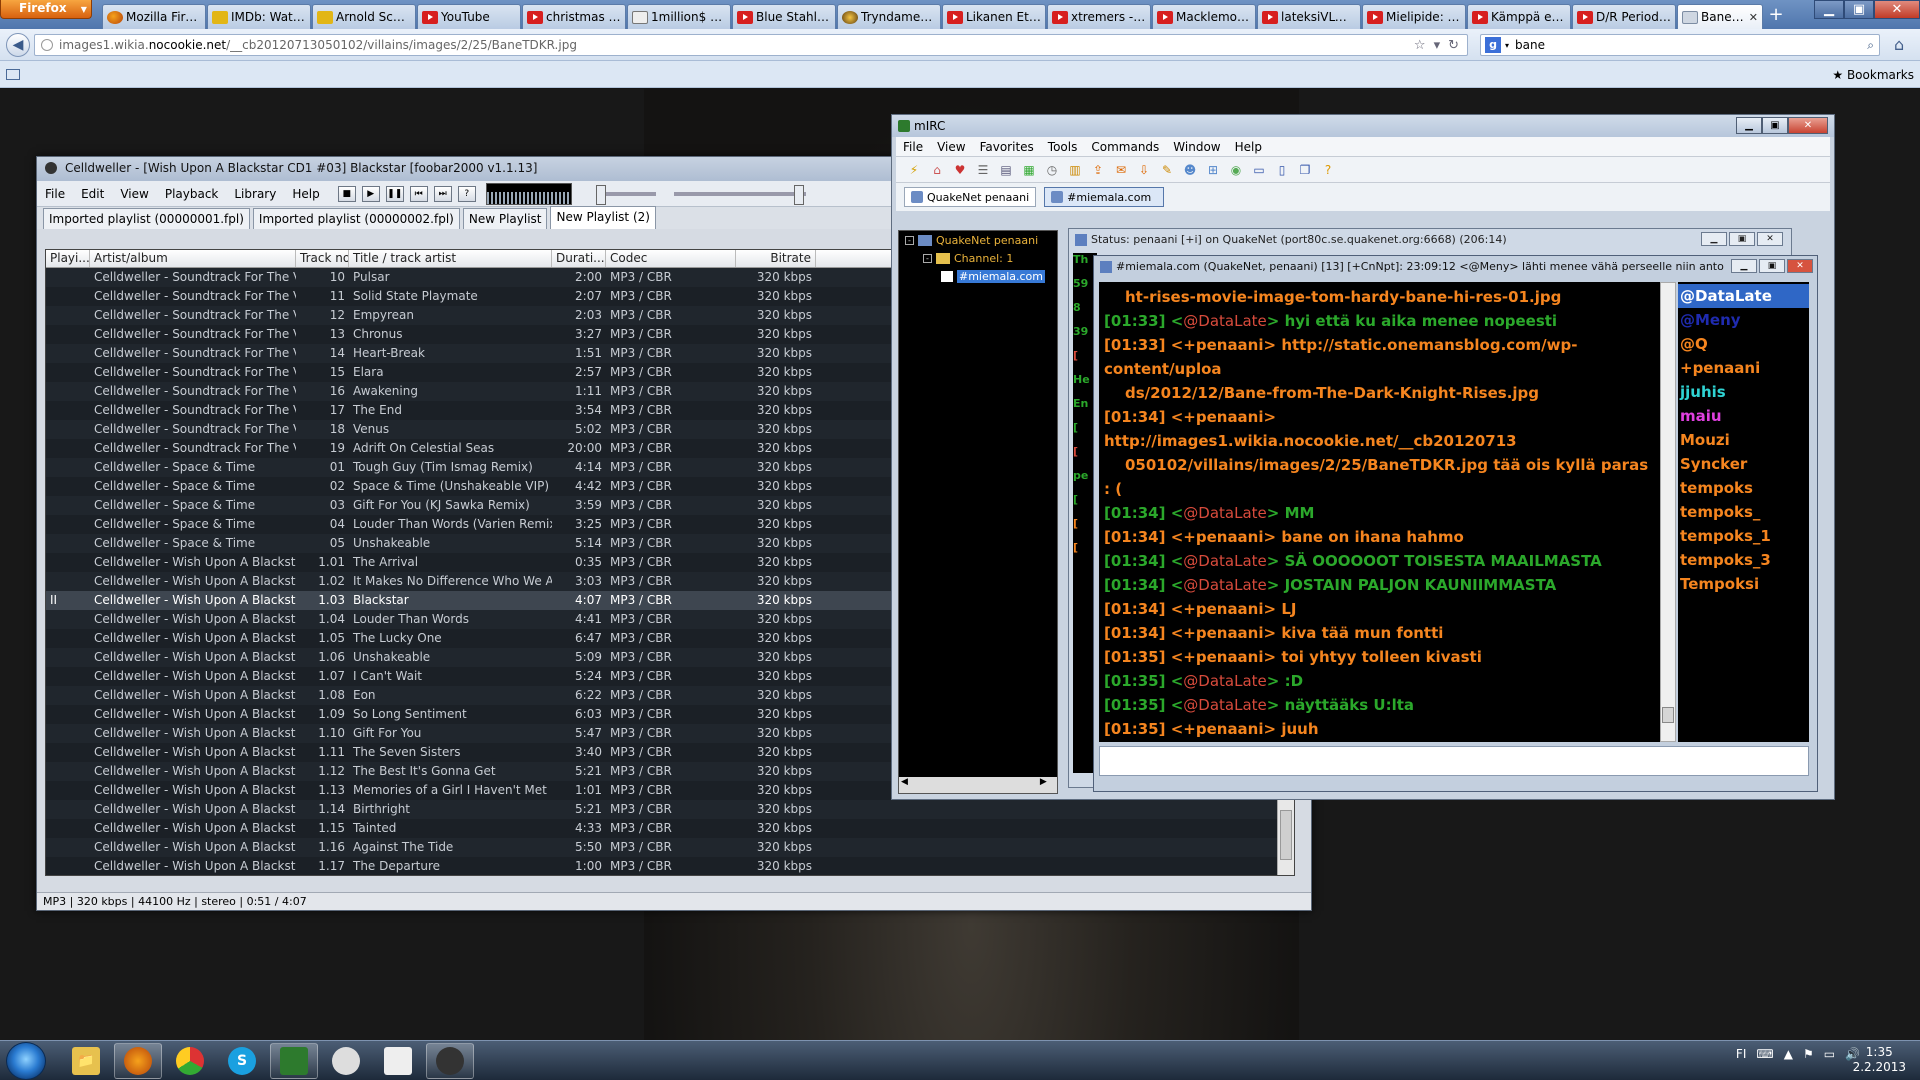  Describe the element at coordinates (1420, 45) in the screenshot. I see `bookmark-star-icon: ☆` at that location.